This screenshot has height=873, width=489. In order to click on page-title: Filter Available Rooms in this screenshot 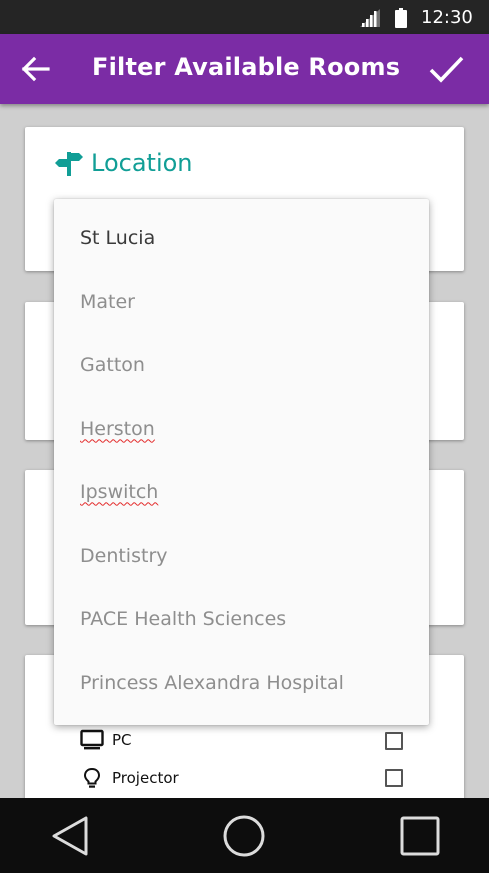, I will do `click(246, 67)`.